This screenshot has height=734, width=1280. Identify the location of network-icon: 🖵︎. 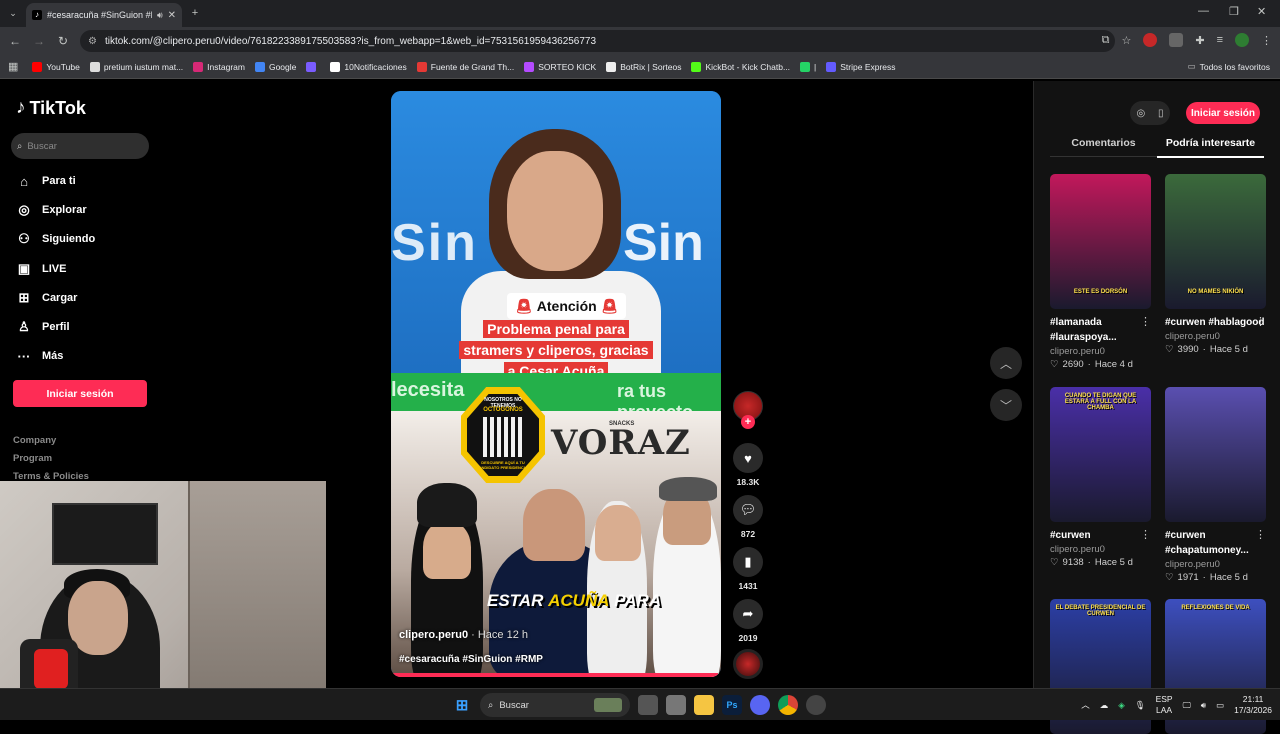
(1187, 705).